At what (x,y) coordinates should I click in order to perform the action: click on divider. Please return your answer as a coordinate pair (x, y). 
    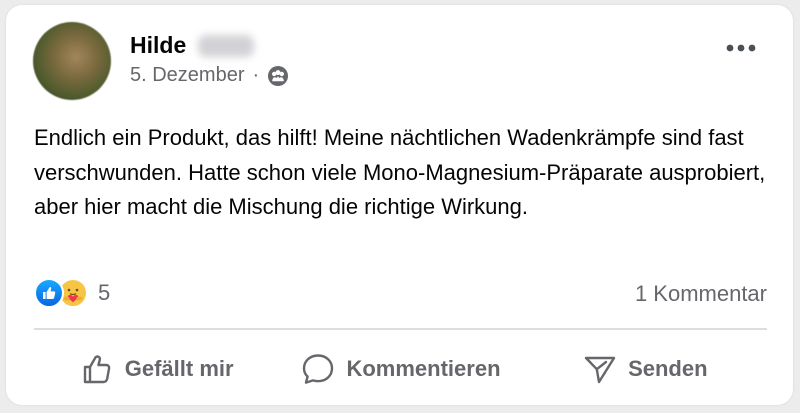
    Looking at the image, I should click on (400, 329).